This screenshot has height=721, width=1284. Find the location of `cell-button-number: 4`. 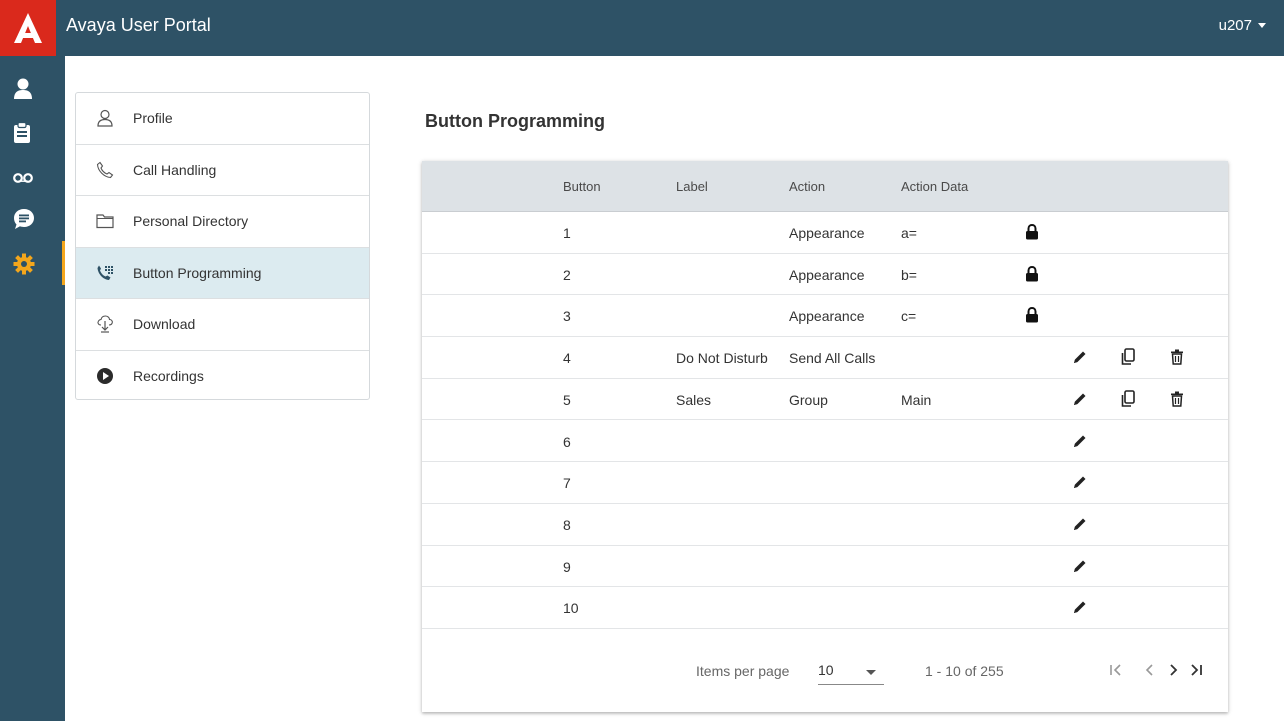

cell-button-number: 4 is located at coordinates (567, 358).